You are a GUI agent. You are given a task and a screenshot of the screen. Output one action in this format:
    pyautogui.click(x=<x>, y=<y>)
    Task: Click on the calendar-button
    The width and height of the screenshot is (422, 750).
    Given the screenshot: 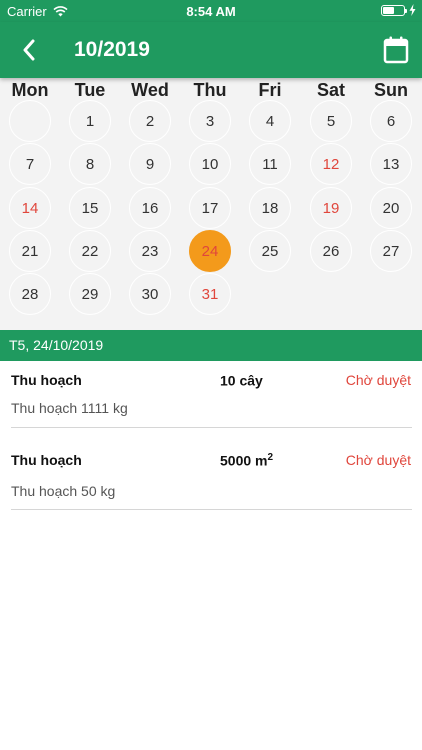 What is the action you would take?
    pyautogui.click(x=396, y=50)
    